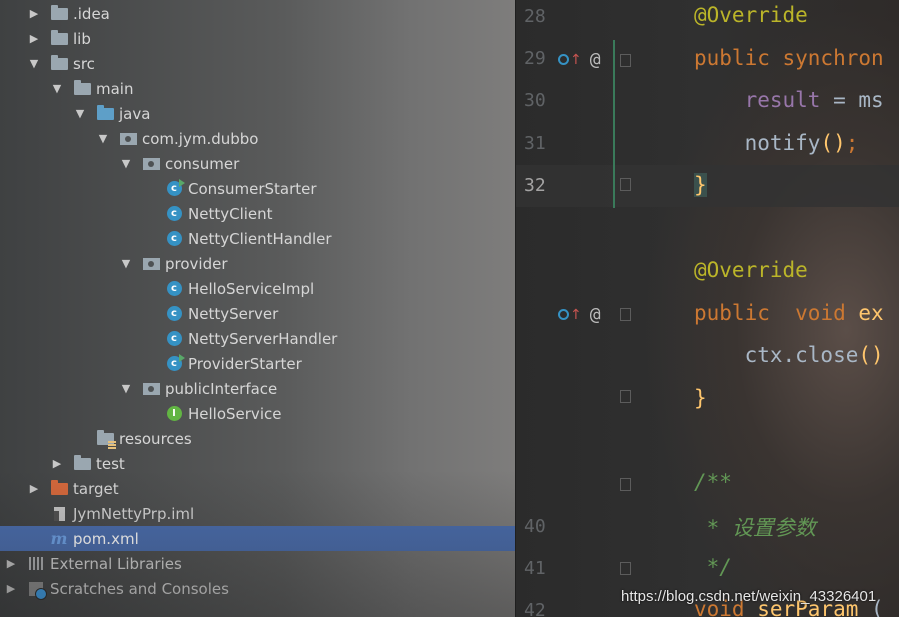 The image size is (899, 617). Describe the element at coordinates (852, 143) in the screenshot. I see `code-semicolon: ;` at that location.